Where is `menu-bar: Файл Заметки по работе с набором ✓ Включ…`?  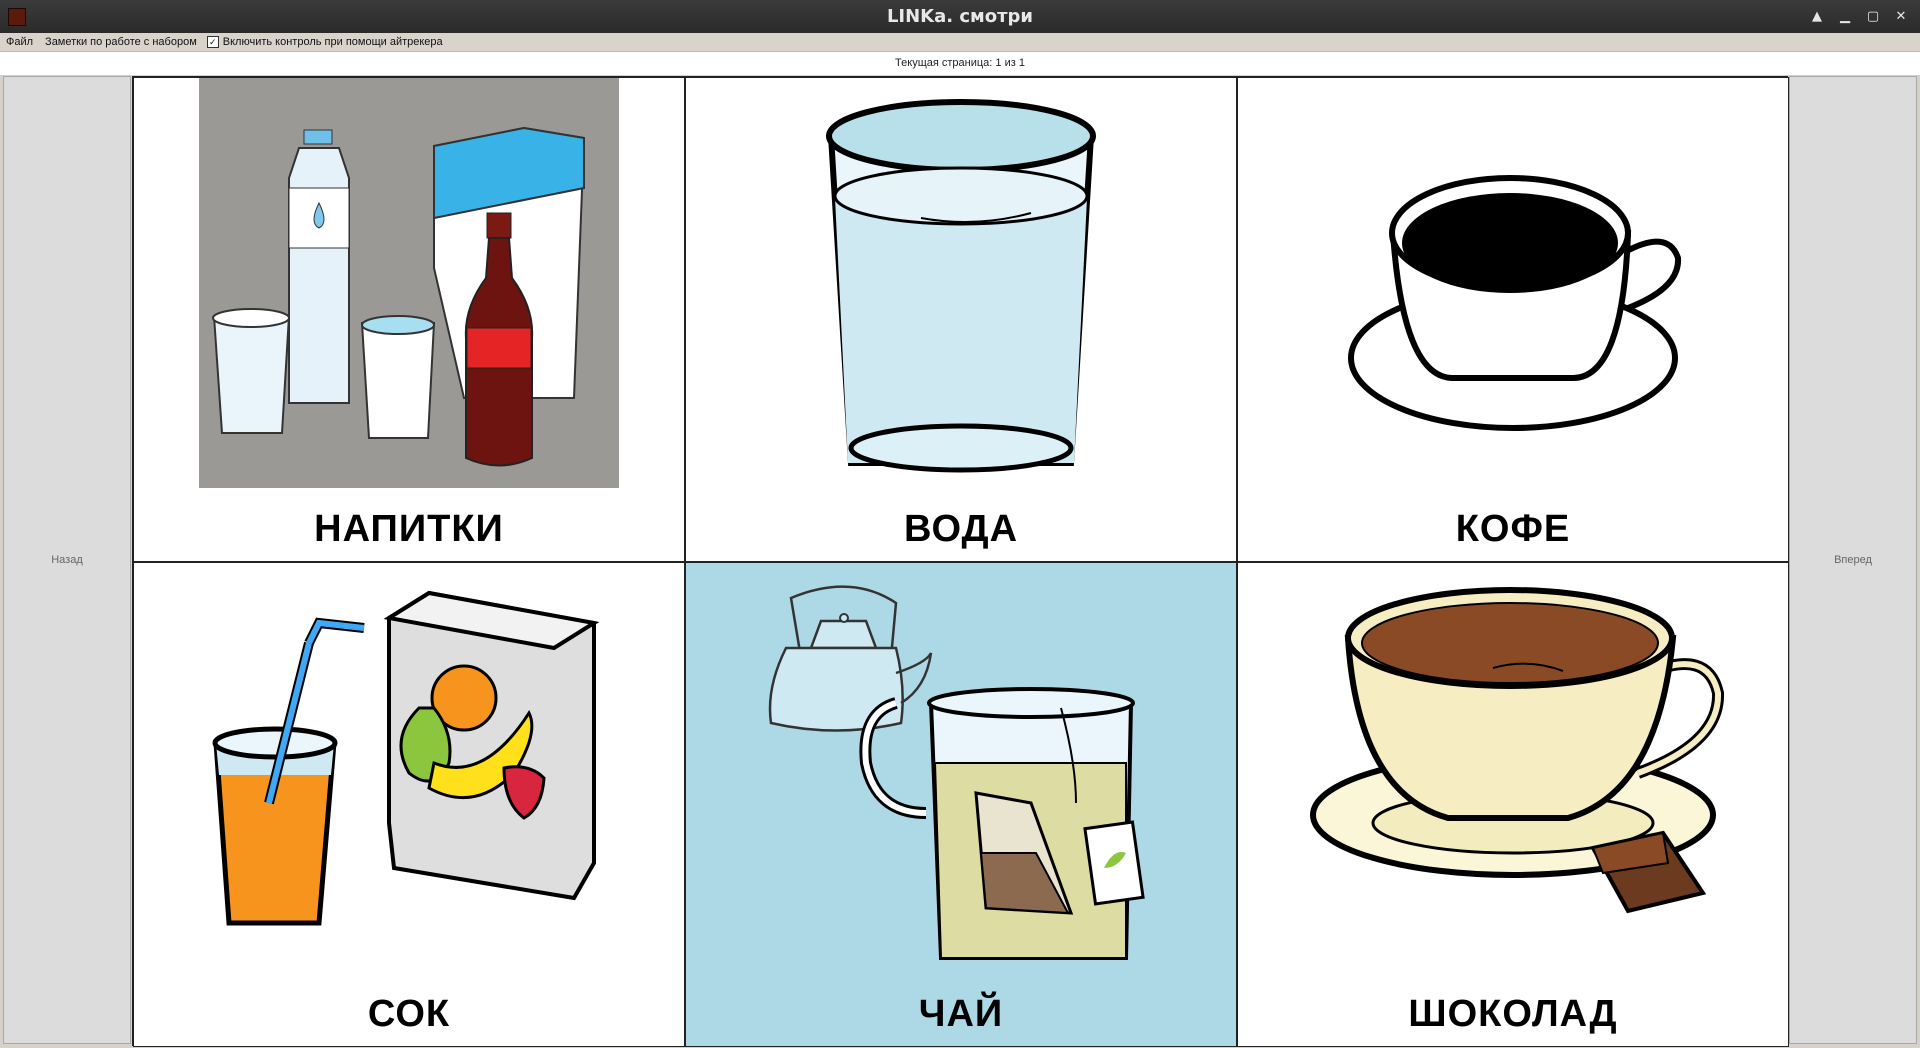
menu-bar: Файл Заметки по работе с набором ✓ Включ… is located at coordinates (960, 42).